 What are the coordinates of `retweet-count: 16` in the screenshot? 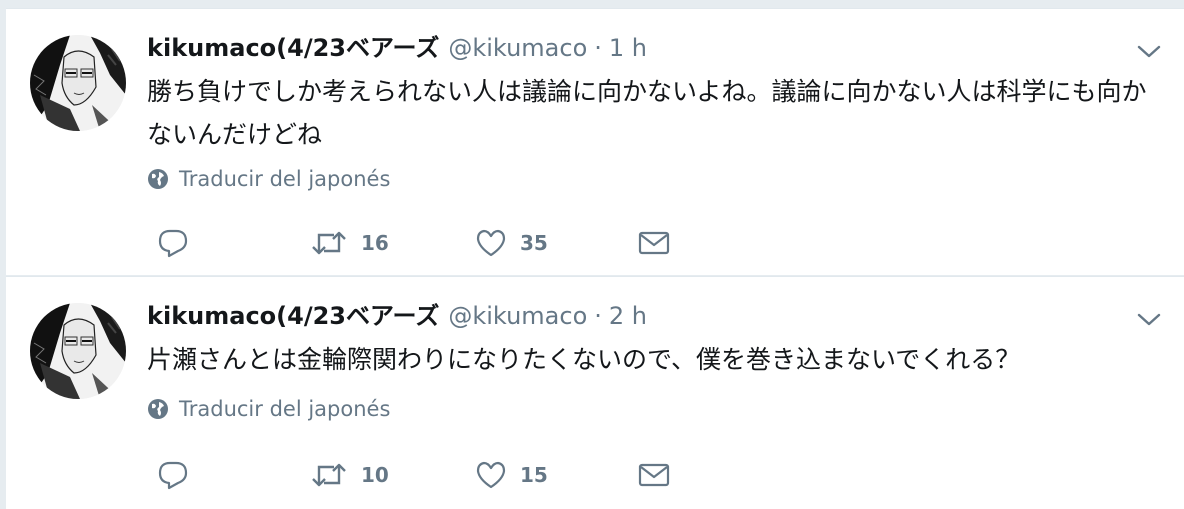 It's located at (375, 243).